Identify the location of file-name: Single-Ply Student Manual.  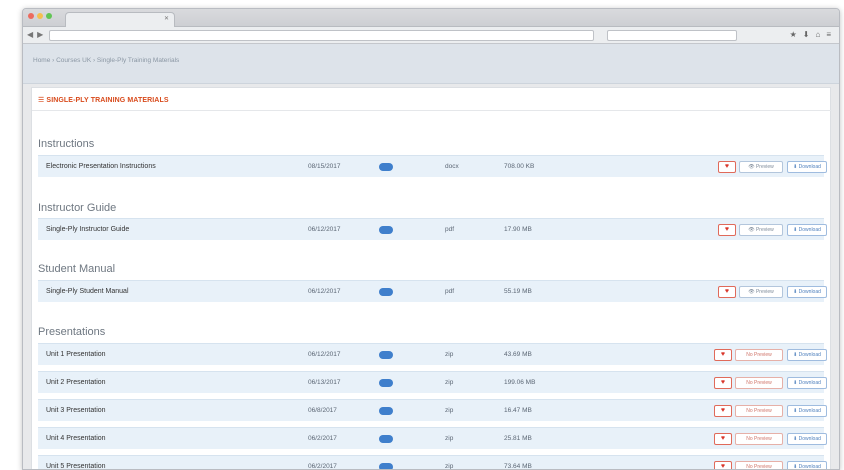
(87, 291).